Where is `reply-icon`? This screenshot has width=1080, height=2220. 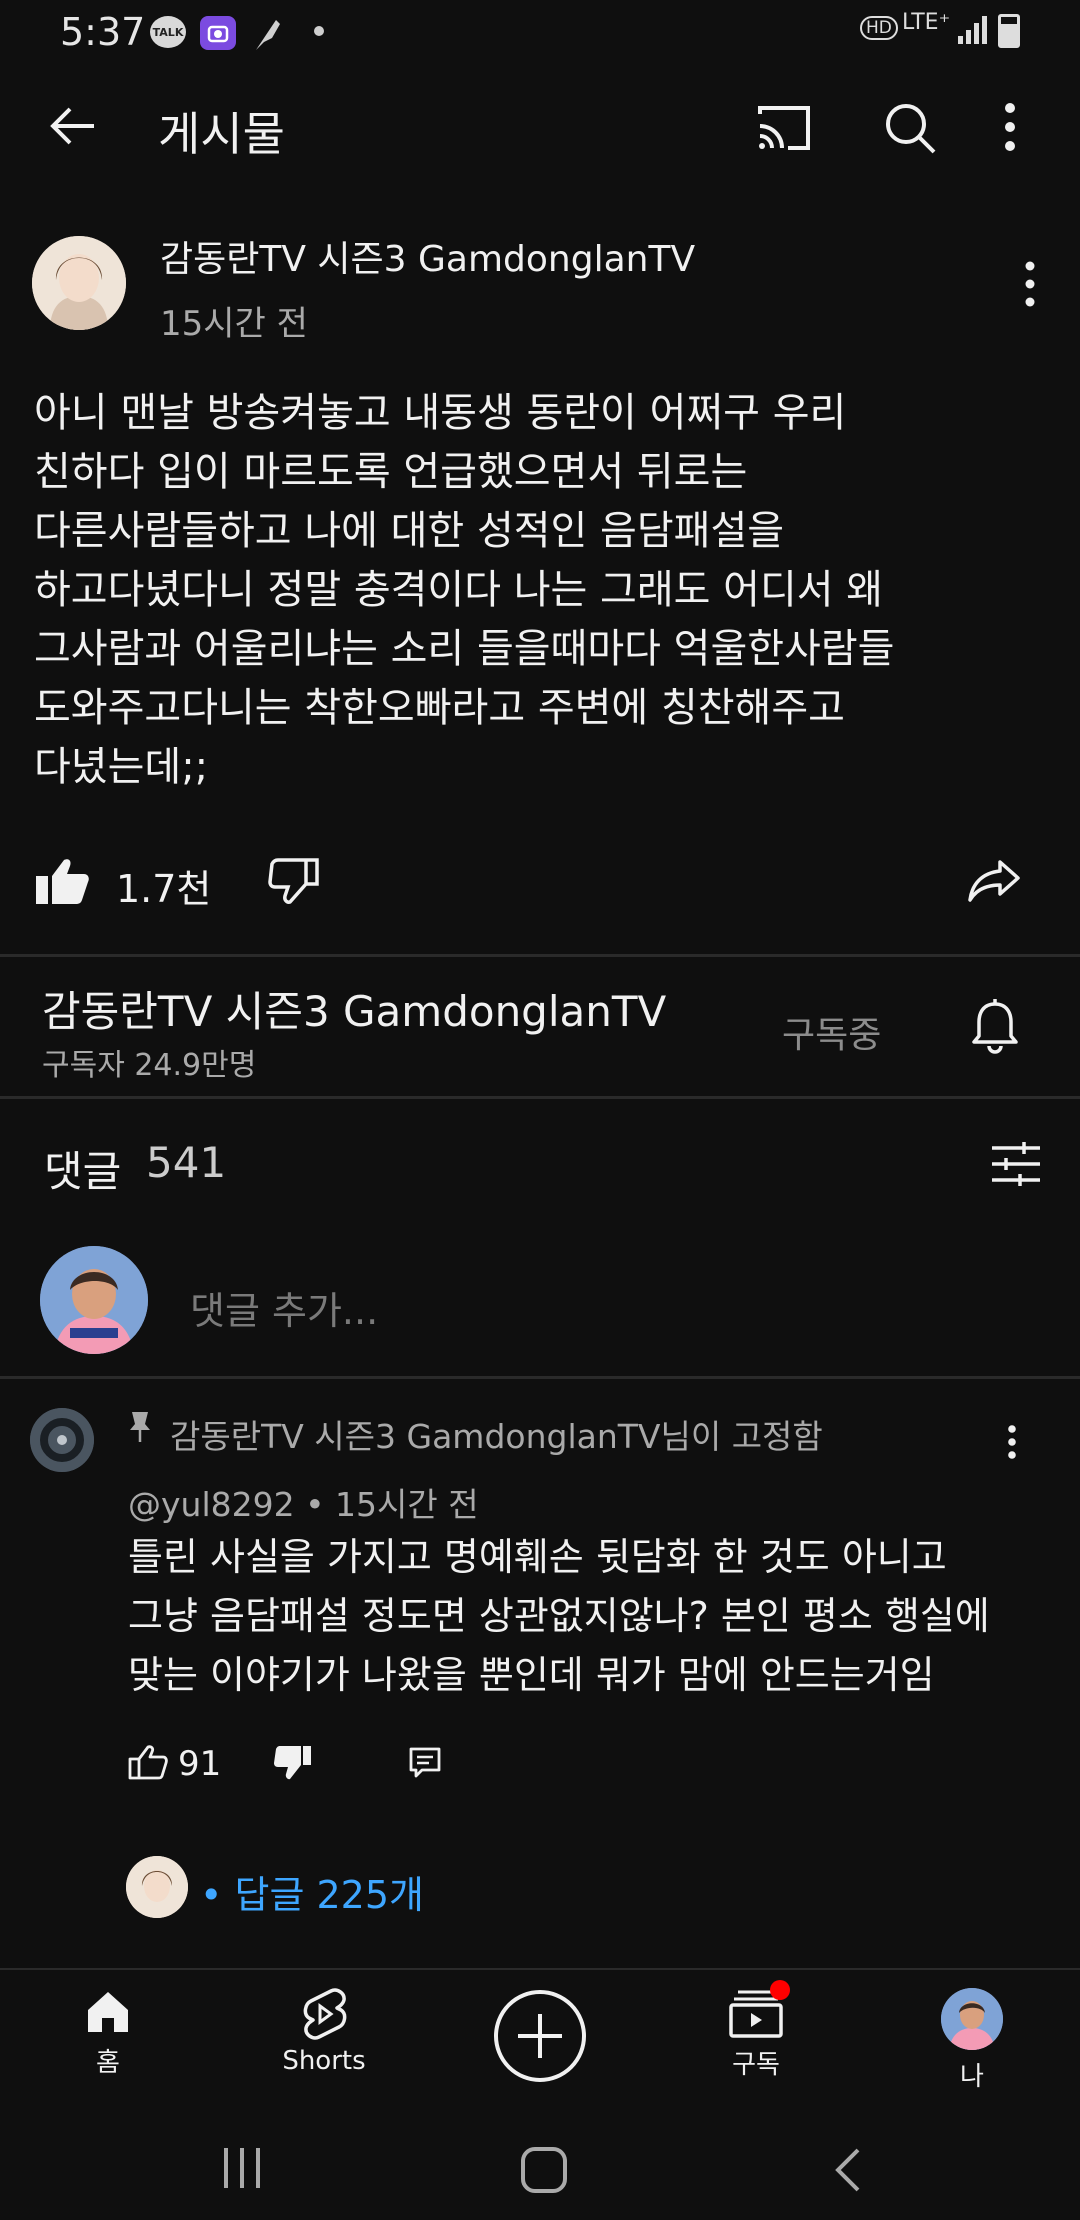
reply-icon is located at coordinates (425, 1762).